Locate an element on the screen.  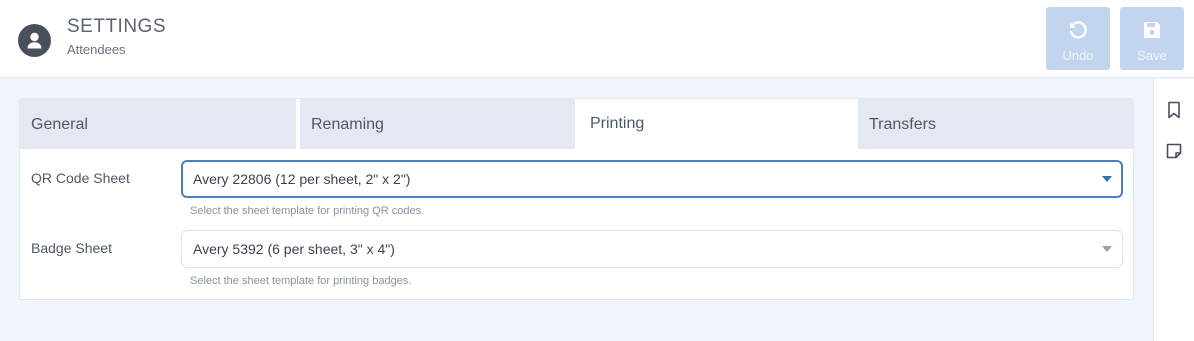
badge-sheet-label: Badge Sheet is located at coordinates (71, 248).